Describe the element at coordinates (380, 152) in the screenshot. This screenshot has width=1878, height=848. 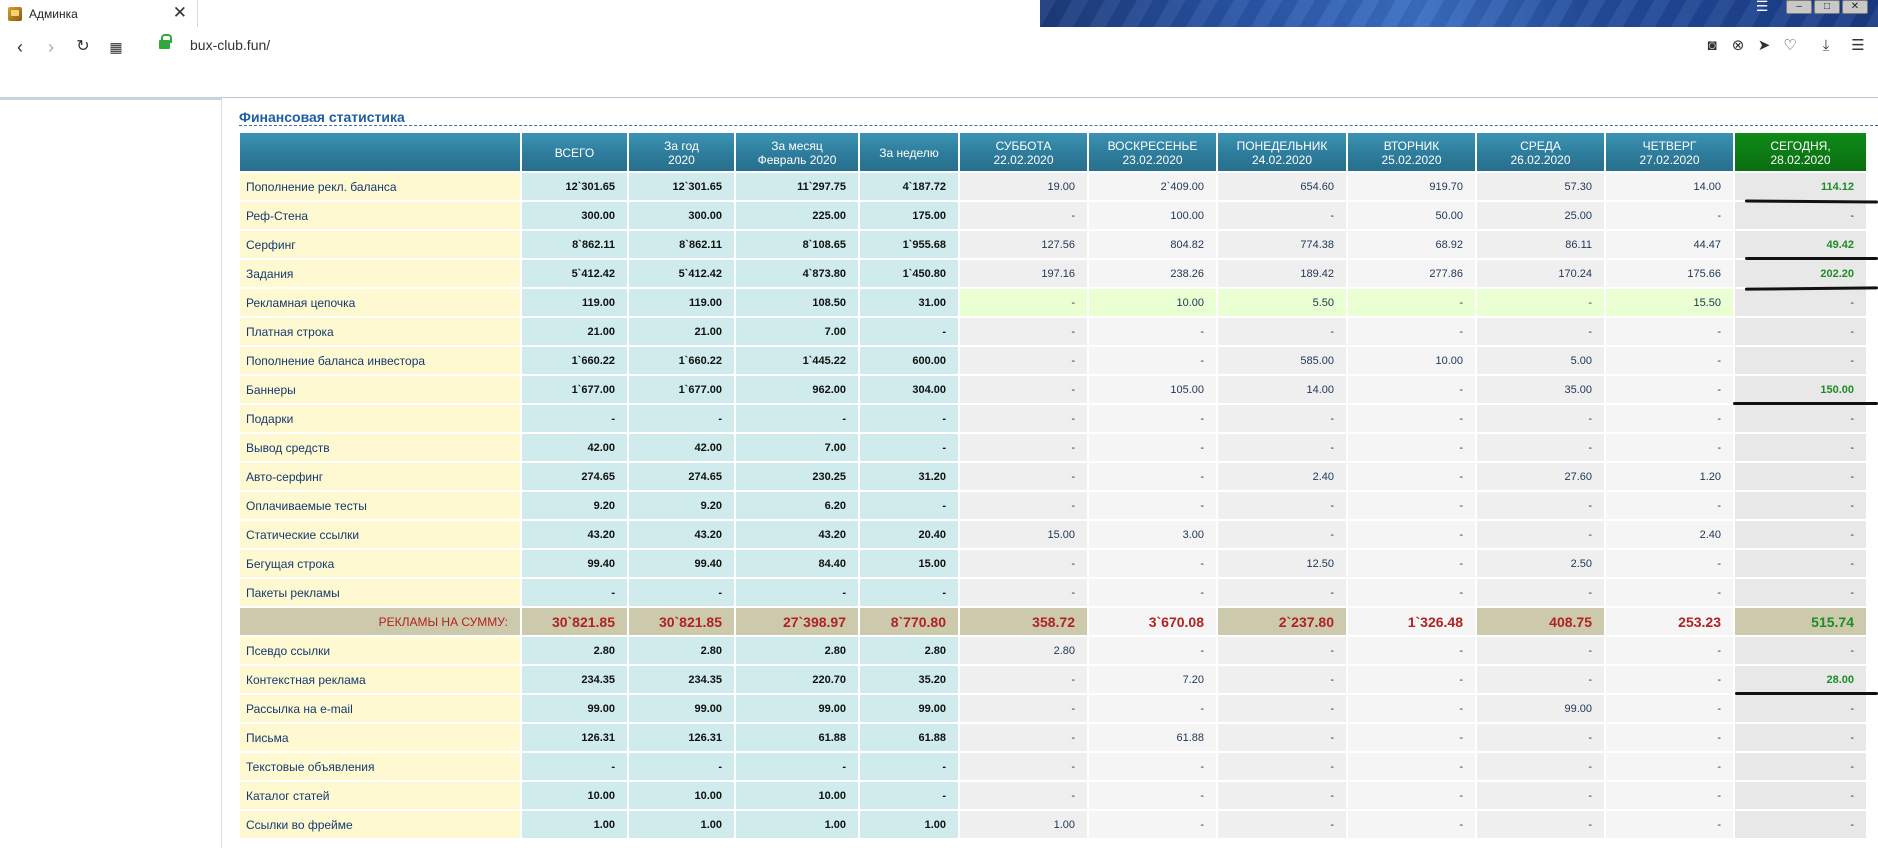
I see `header-label-cell` at that location.